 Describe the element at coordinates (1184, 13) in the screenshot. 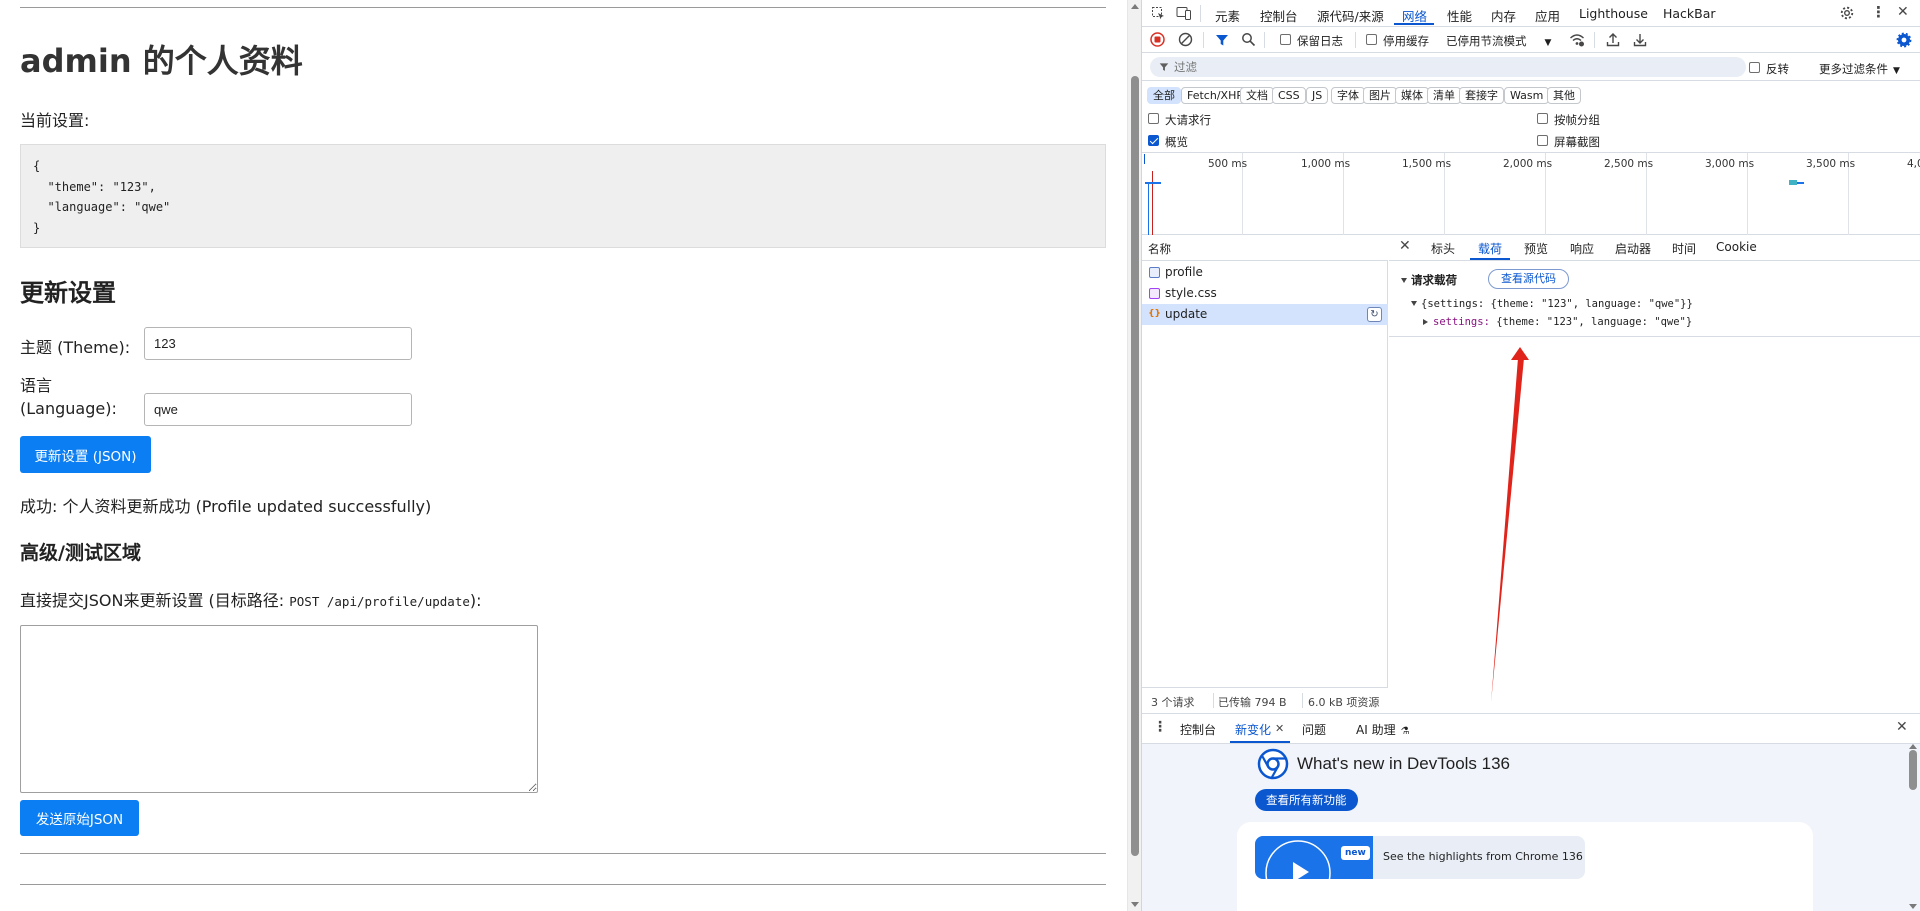

I see `device-toolbar-icon` at that location.